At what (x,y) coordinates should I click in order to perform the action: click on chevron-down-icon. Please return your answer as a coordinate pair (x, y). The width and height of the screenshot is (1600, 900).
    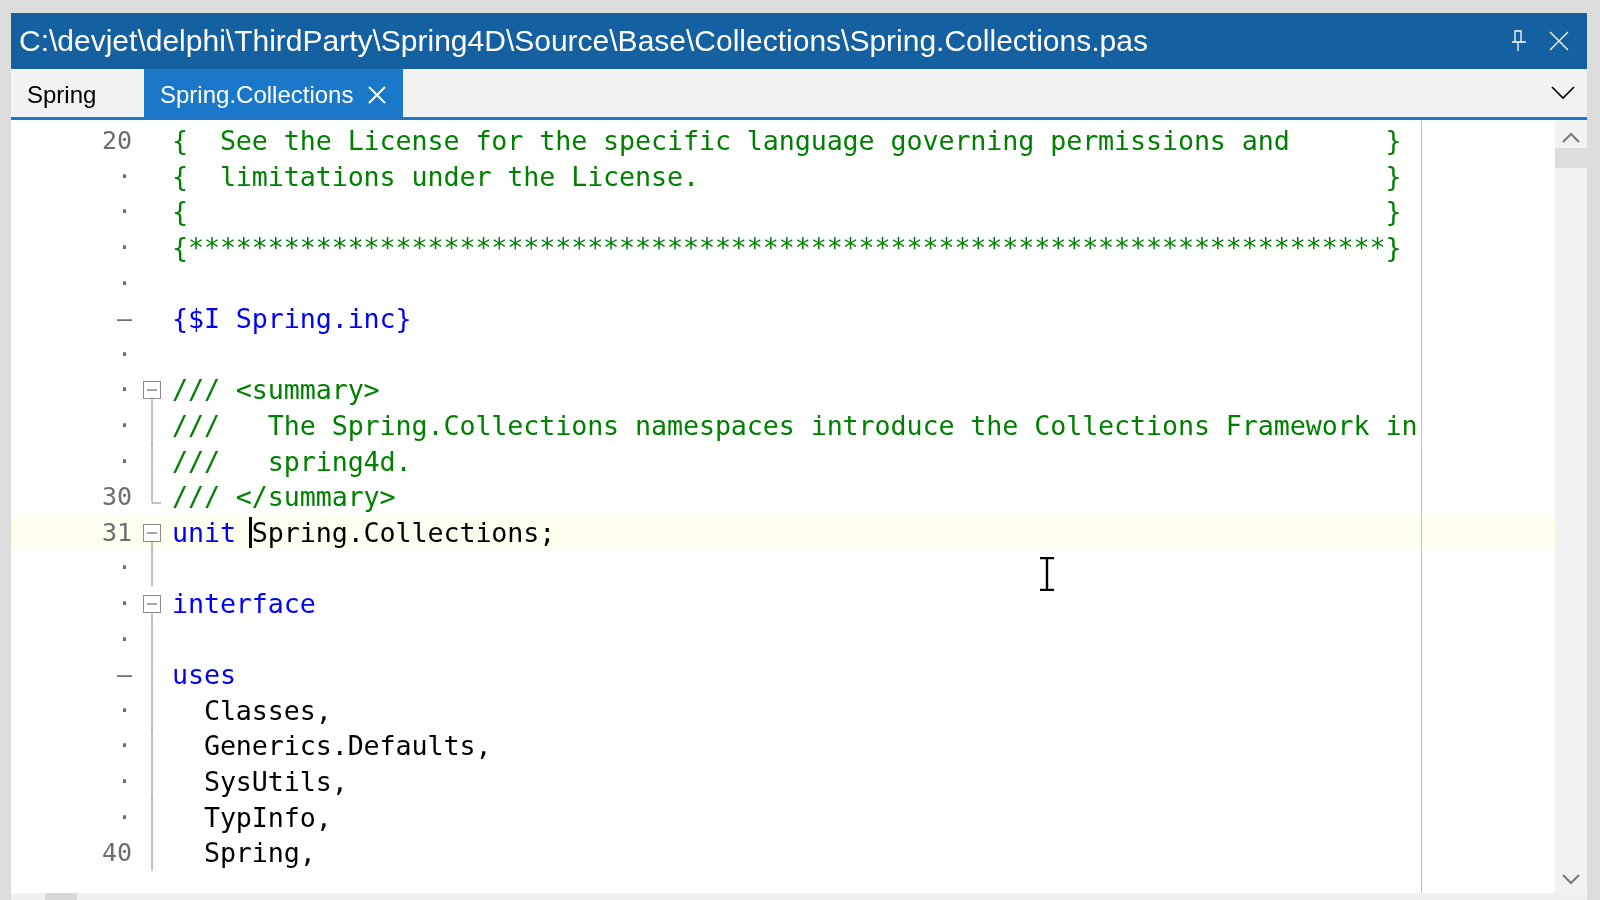
    Looking at the image, I should click on (1563, 93).